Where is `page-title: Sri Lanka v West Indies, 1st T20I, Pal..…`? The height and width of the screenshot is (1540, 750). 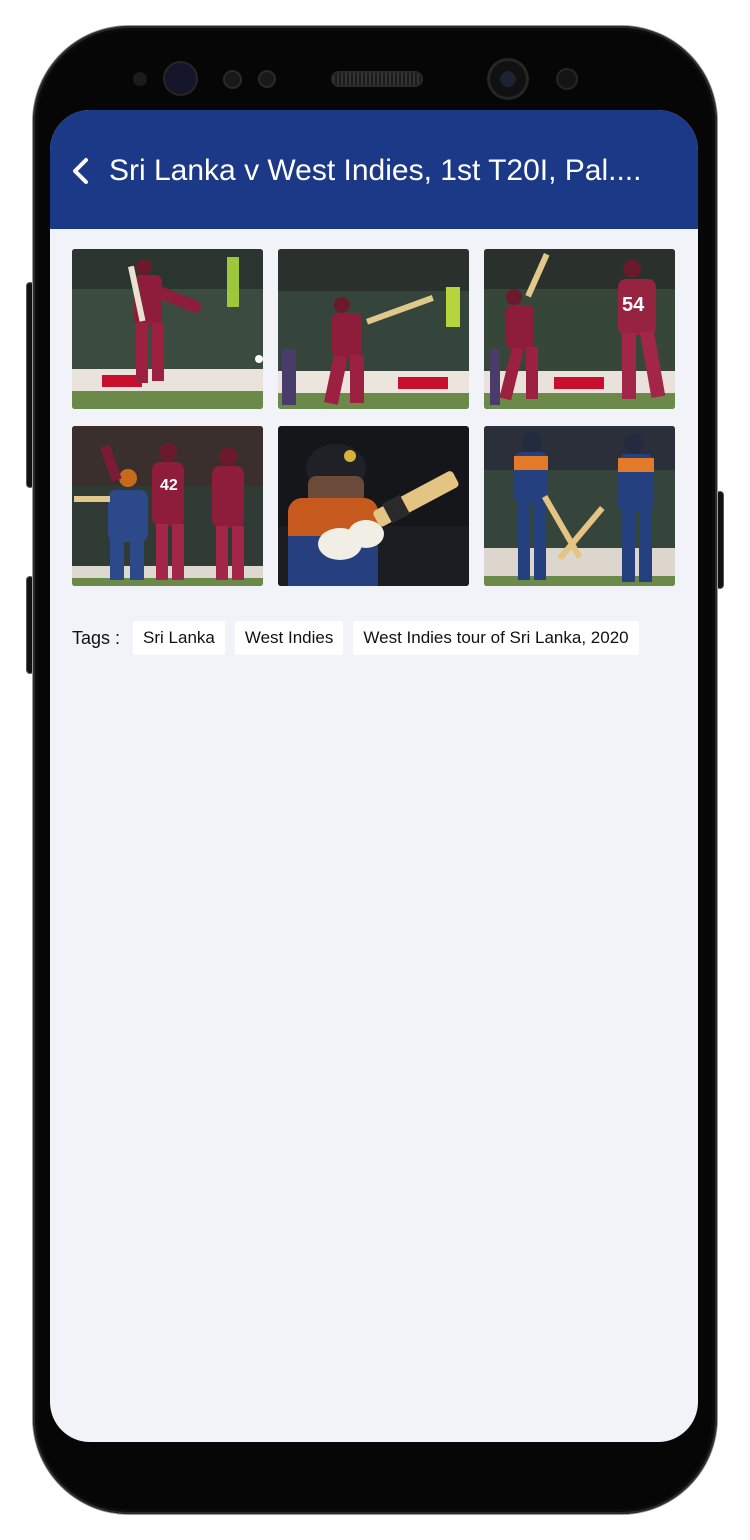 page-title: Sri Lanka v West Indies, 1st T20I, Pal..… is located at coordinates (375, 170).